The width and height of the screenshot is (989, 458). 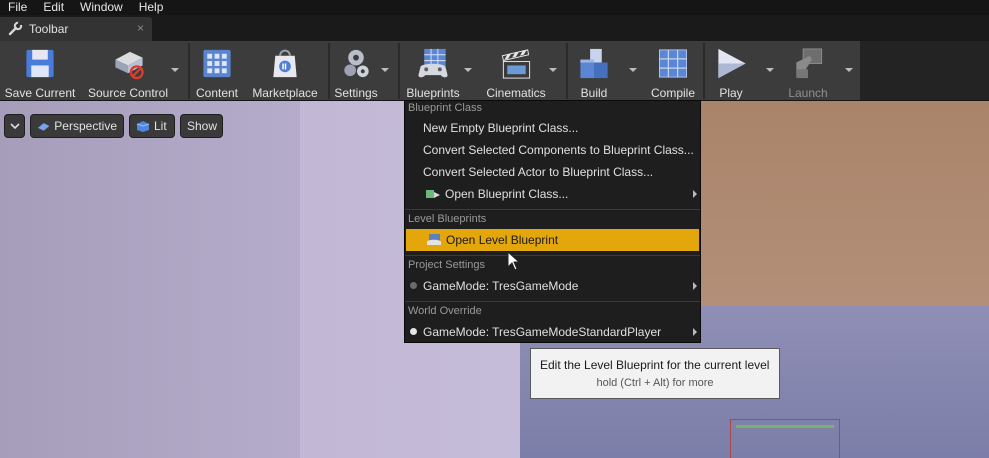 I want to click on source-control-dropdown-icon, so click(x=175, y=70).